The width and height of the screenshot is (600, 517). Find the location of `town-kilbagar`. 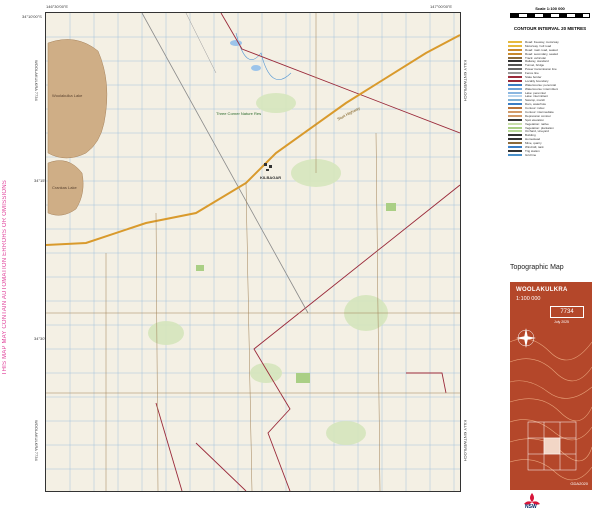

town-kilbagar is located at coordinates (268, 167).